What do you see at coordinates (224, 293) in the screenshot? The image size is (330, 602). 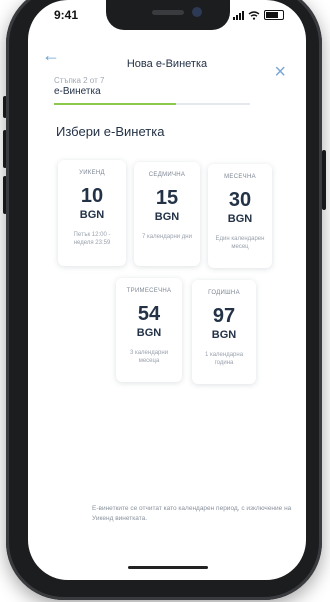 I see `vignette-period: ГОДИШНА` at bounding box center [224, 293].